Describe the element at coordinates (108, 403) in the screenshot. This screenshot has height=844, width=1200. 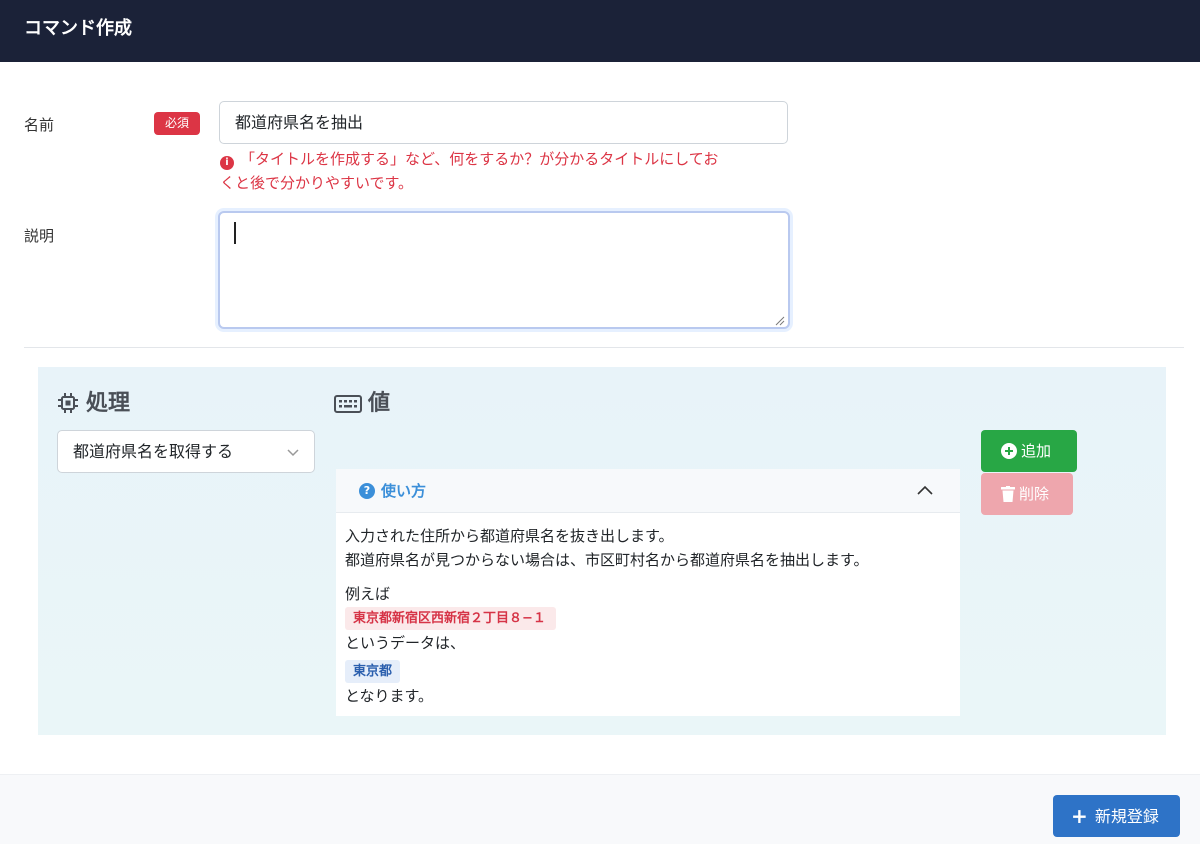
I see `process-title: 処理` at that location.